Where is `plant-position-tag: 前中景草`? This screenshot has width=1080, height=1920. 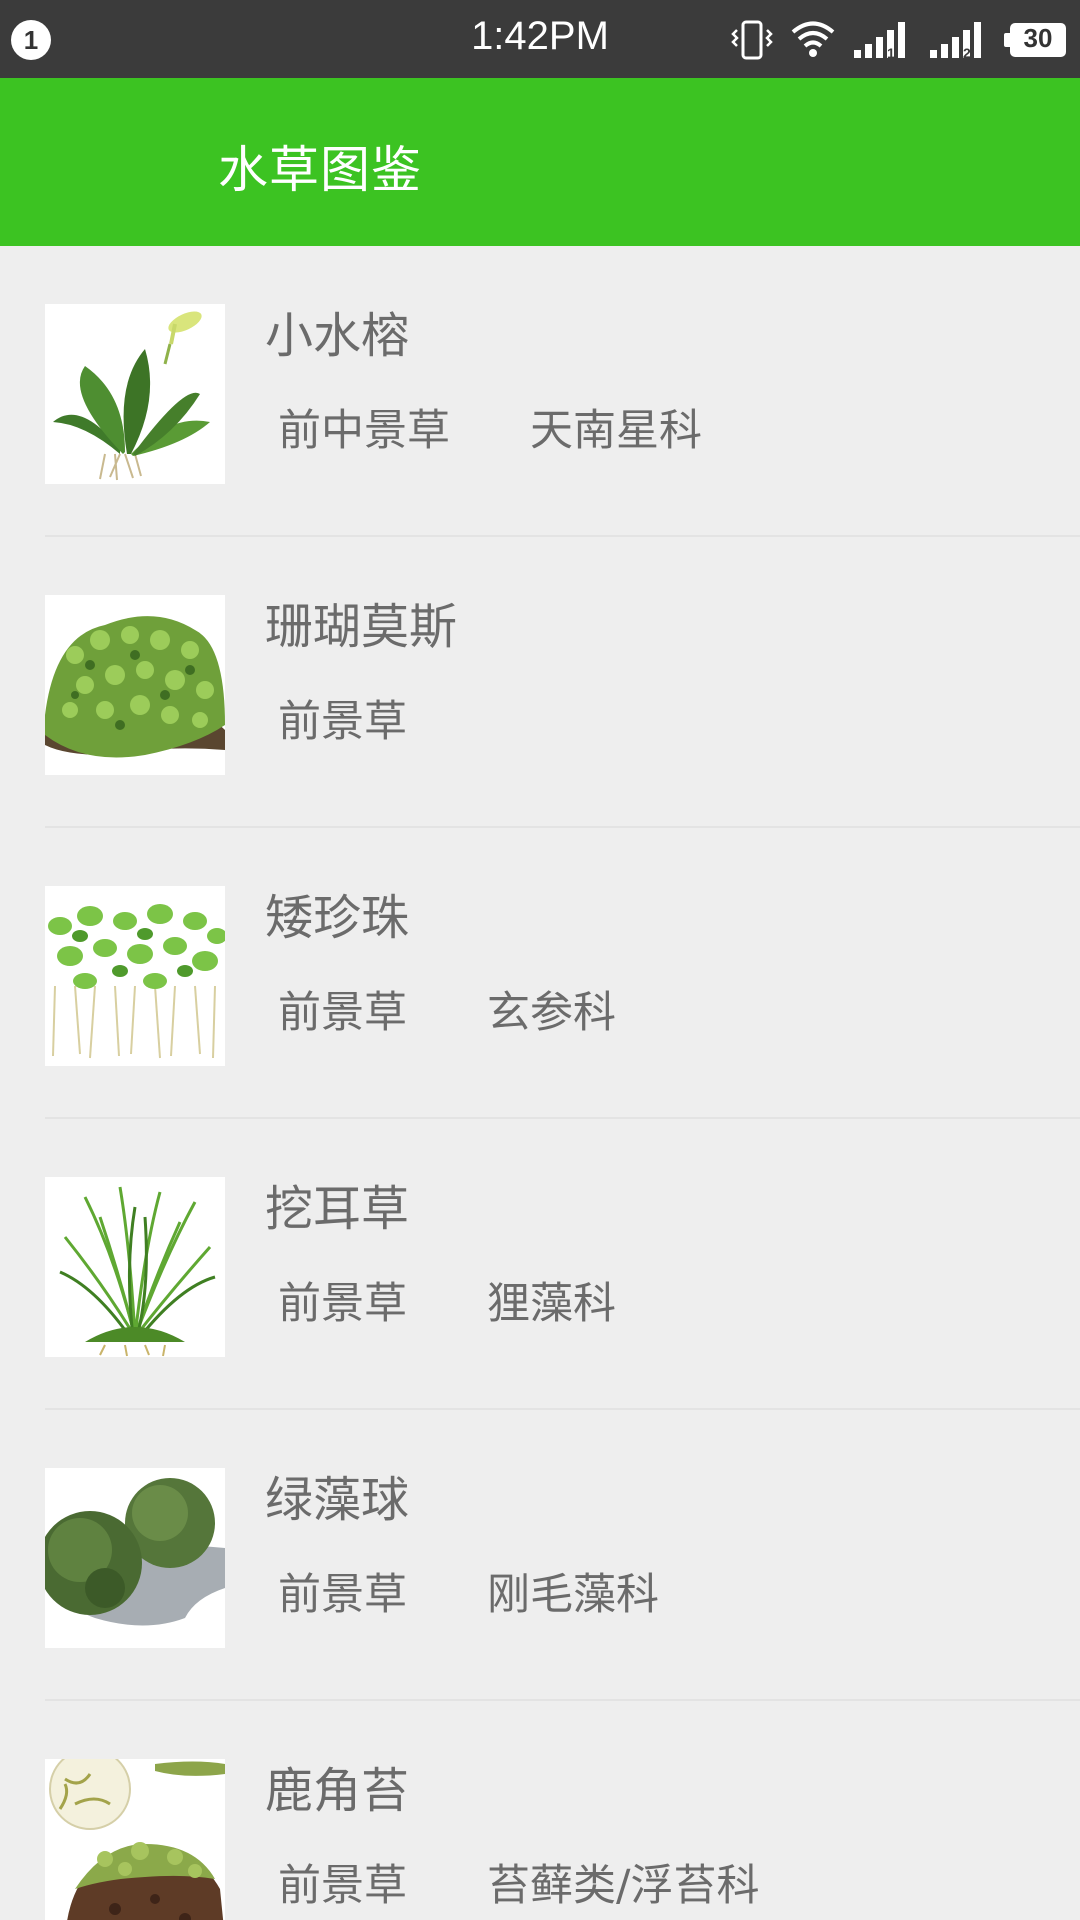 plant-position-tag: 前中景草 is located at coordinates (364, 431).